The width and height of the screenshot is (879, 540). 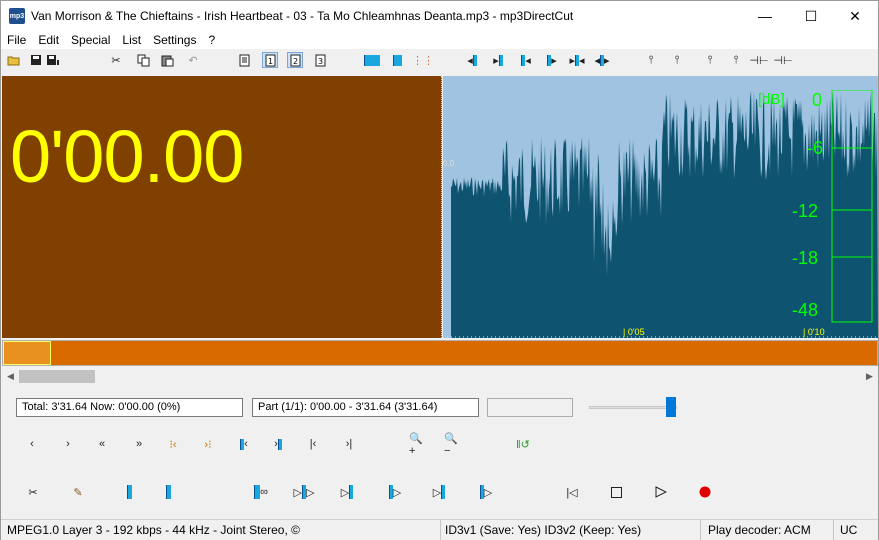 I want to click on record-icon, so click(x=705, y=492).